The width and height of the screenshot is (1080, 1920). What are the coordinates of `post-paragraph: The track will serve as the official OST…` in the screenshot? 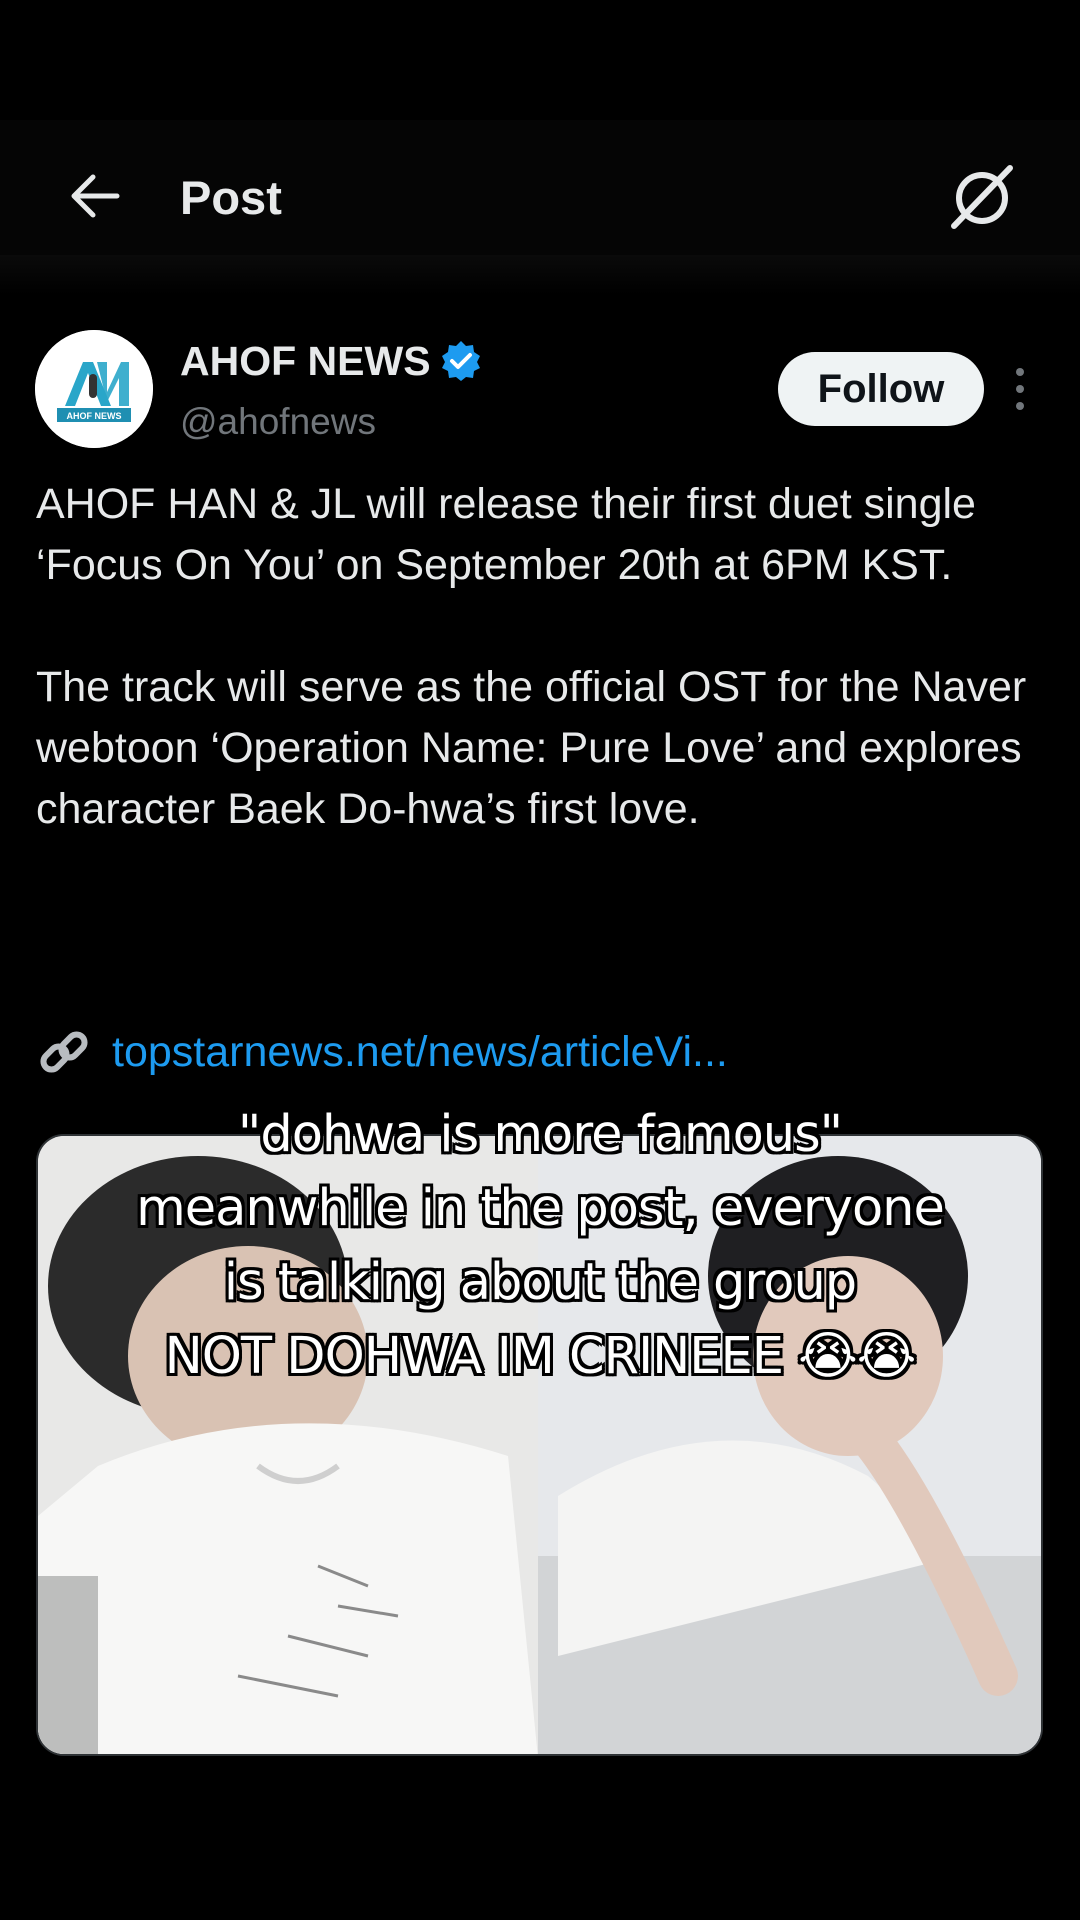 It's located at (531, 748).